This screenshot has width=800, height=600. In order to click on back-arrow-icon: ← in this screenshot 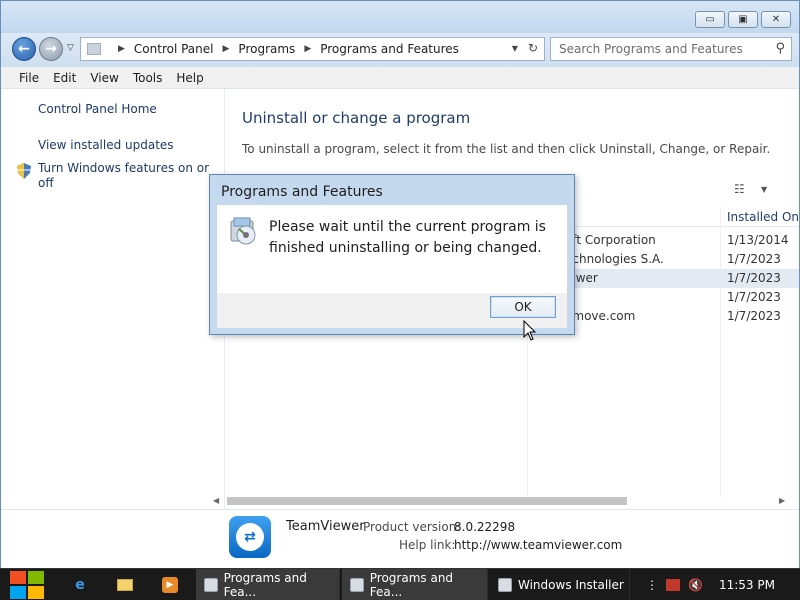, I will do `click(24, 49)`.